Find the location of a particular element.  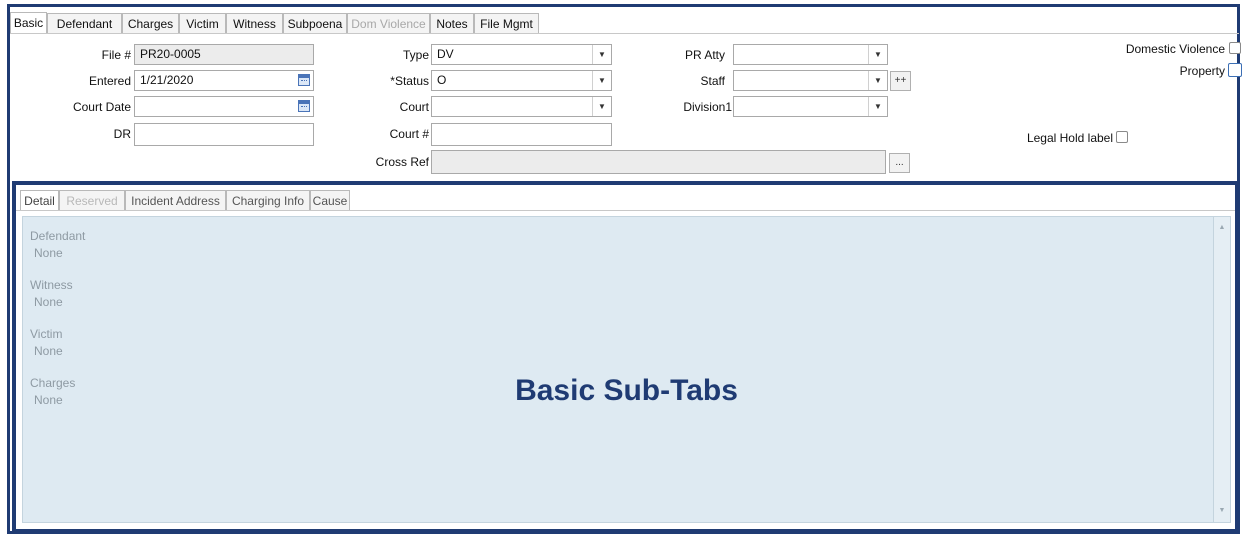

file-no-field: PR20-0005 is located at coordinates (224, 54).